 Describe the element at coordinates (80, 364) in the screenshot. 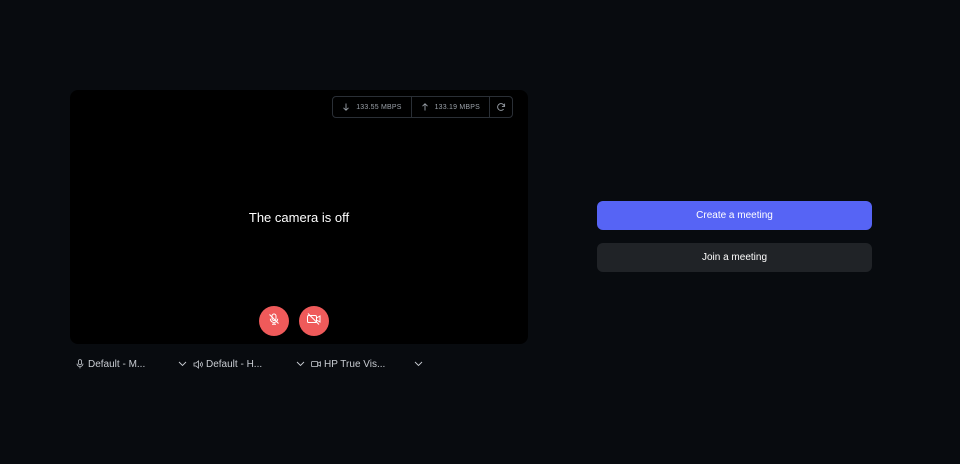

I see `microphone-icon` at that location.